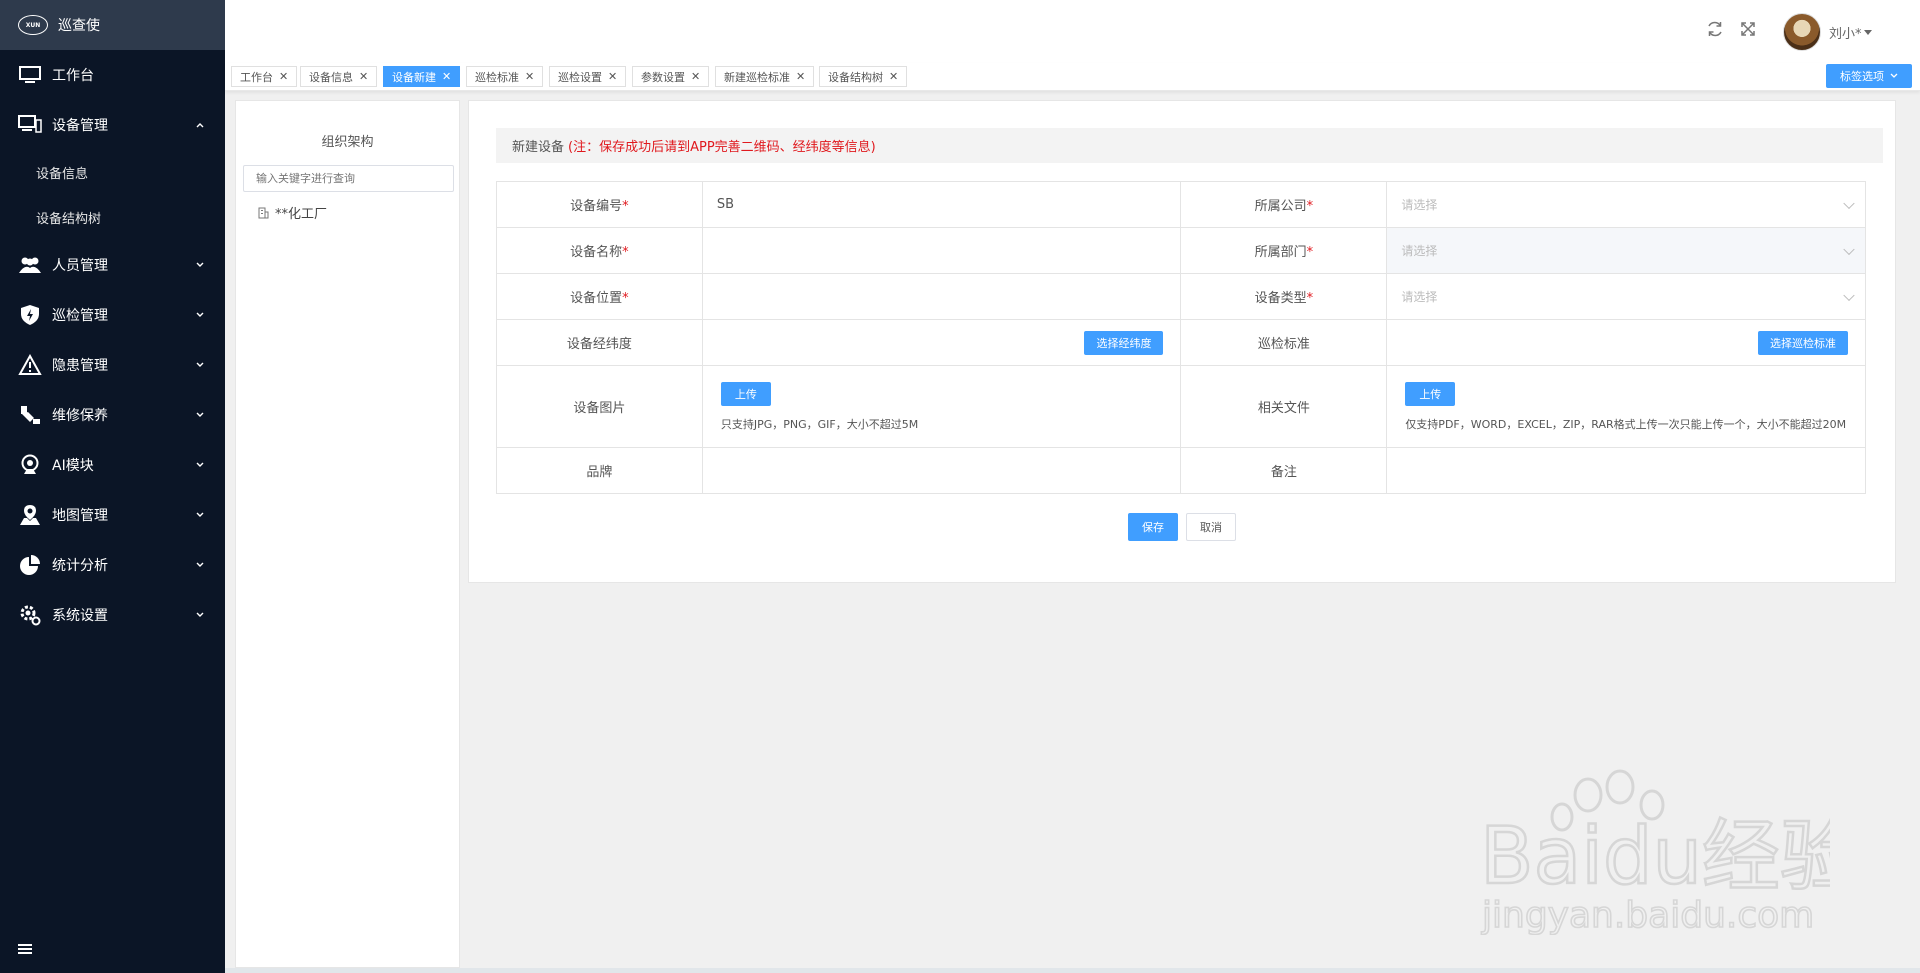  What do you see at coordinates (112, 415) in the screenshot?
I see `sidebar-item-maintenance: 维修保养` at bounding box center [112, 415].